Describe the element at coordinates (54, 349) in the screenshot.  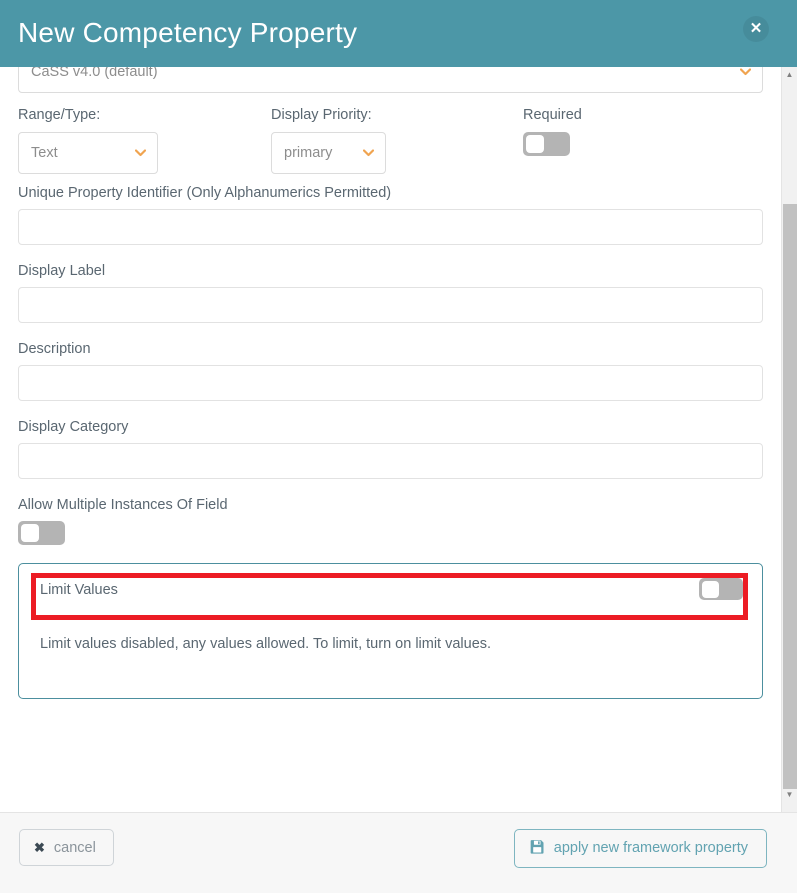
I see `description-label: Description` at that location.